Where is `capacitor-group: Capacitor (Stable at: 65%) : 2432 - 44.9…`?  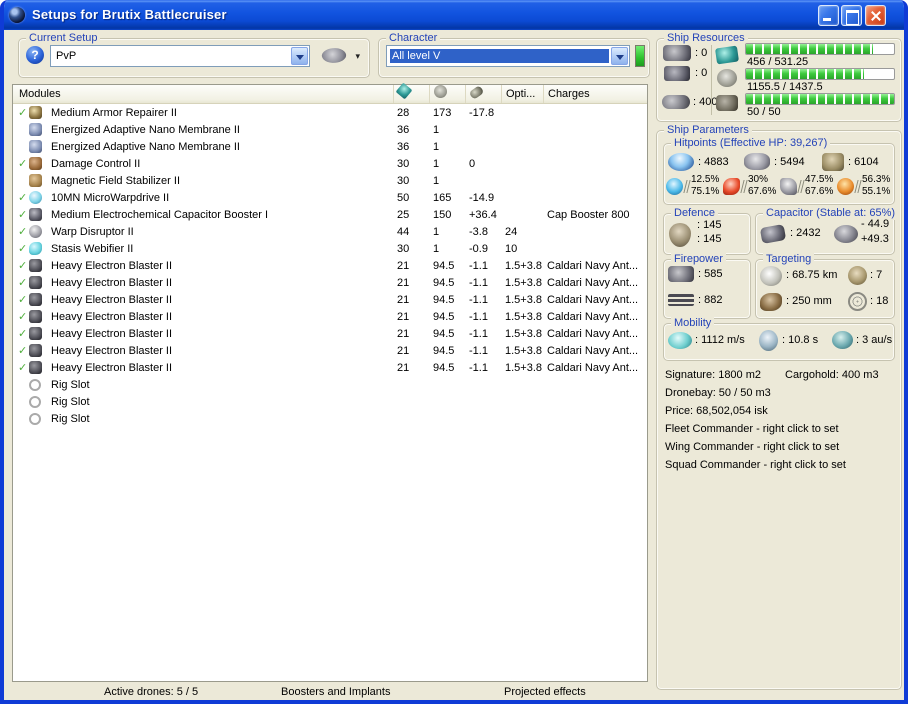 capacitor-group: Capacitor (Stable at: 65%) : 2432 - 44.9… is located at coordinates (827, 230).